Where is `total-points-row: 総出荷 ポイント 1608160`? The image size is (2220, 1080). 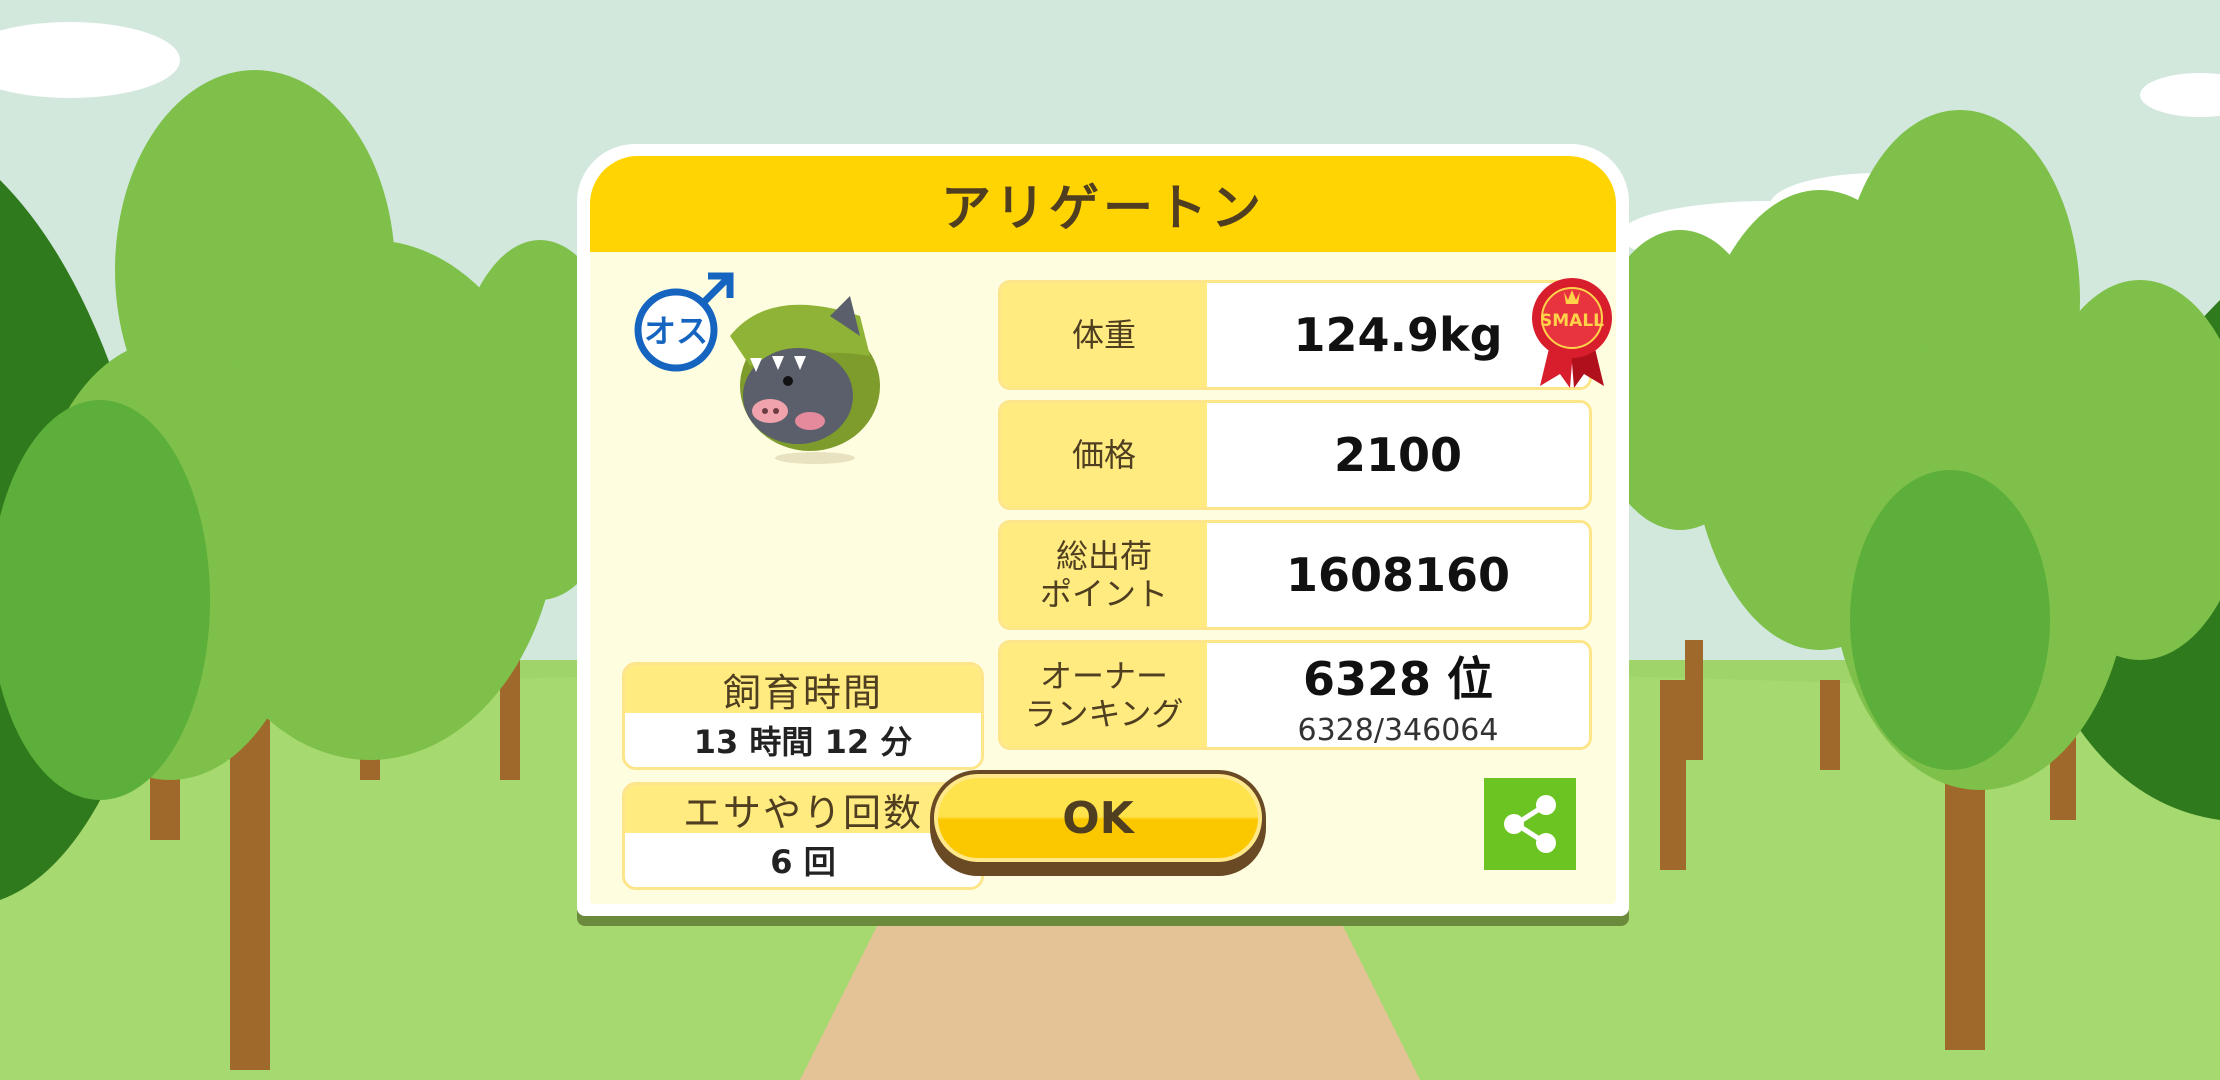 total-points-row: 総出荷 ポイント 1608160 is located at coordinates (1295, 575).